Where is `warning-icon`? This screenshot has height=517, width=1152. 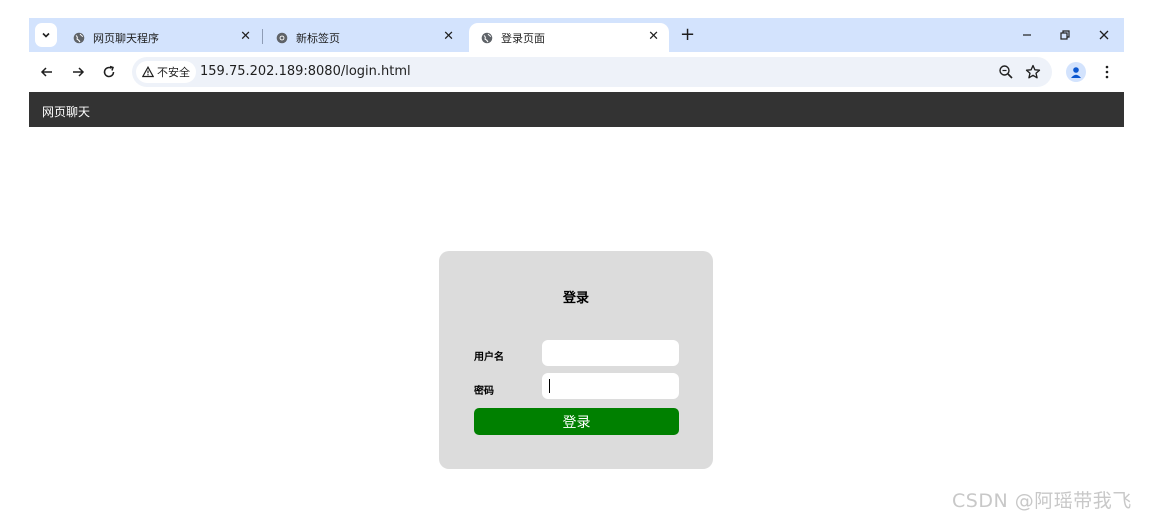 warning-icon is located at coordinates (148, 72).